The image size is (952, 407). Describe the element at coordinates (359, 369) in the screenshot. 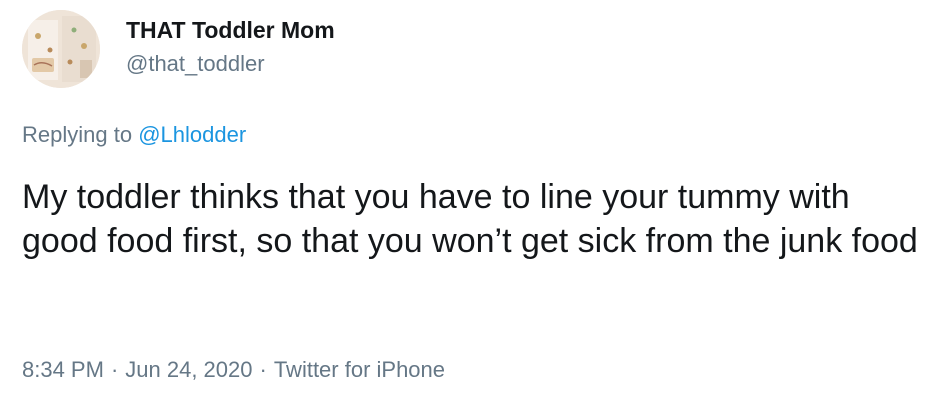

I see `tweet-source: Twitter for iPhone` at that location.